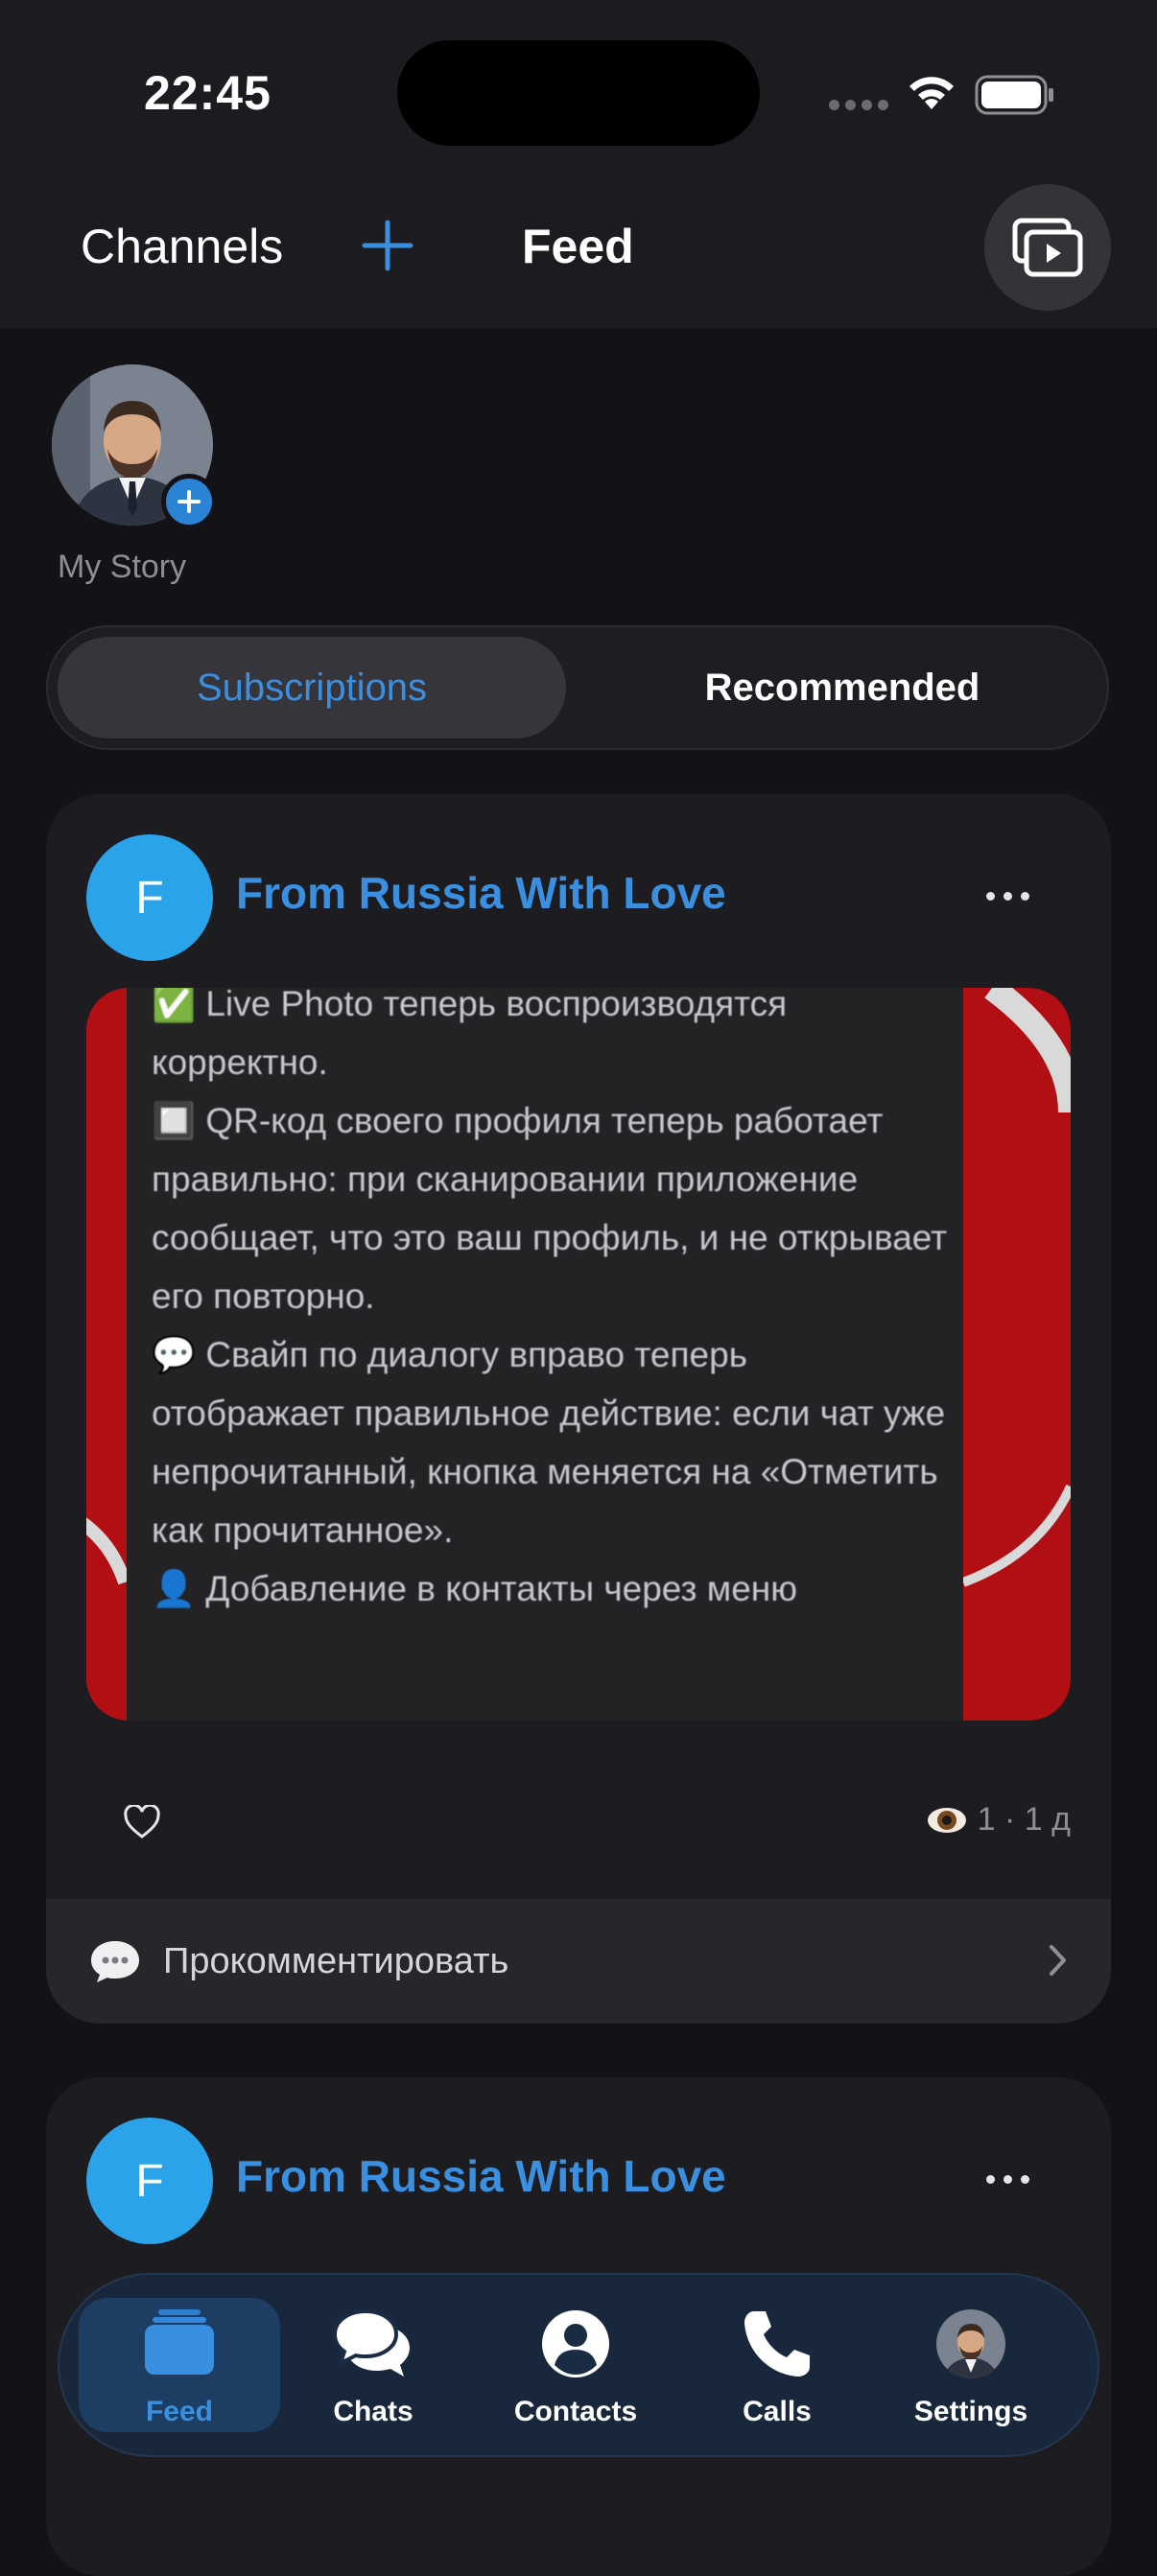 This screenshot has width=1157, height=2576. Describe the element at coordinates (777, 2344) in the screenshot. I see `calls-icon` at that location.